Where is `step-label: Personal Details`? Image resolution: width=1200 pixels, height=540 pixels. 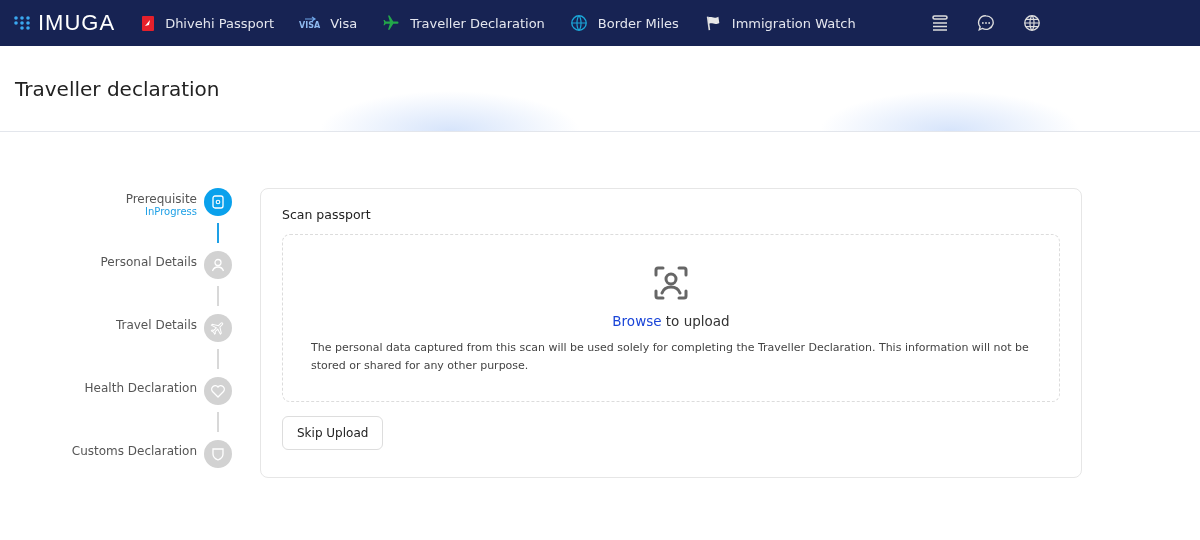 step-label: Personal Details is located at coordinates (148, 262).